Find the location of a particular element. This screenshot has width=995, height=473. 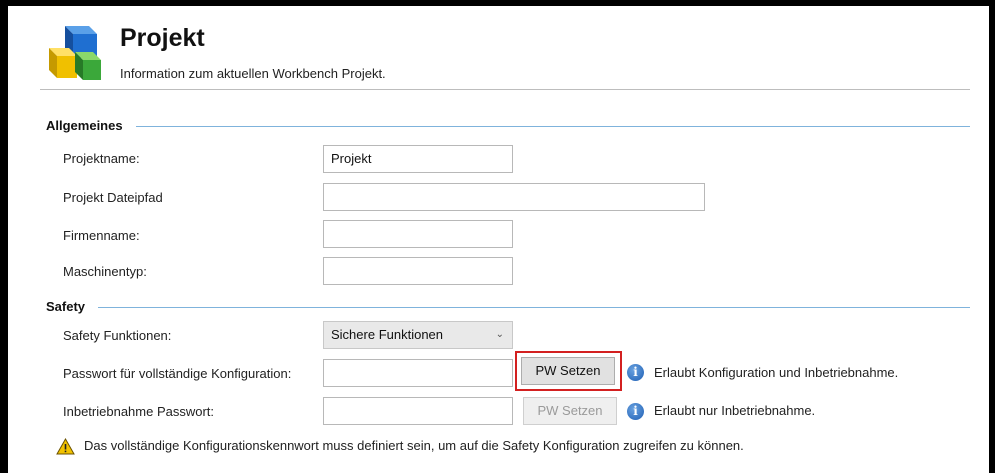

section-safety-title: Safety is located at coordinates (66, 306).